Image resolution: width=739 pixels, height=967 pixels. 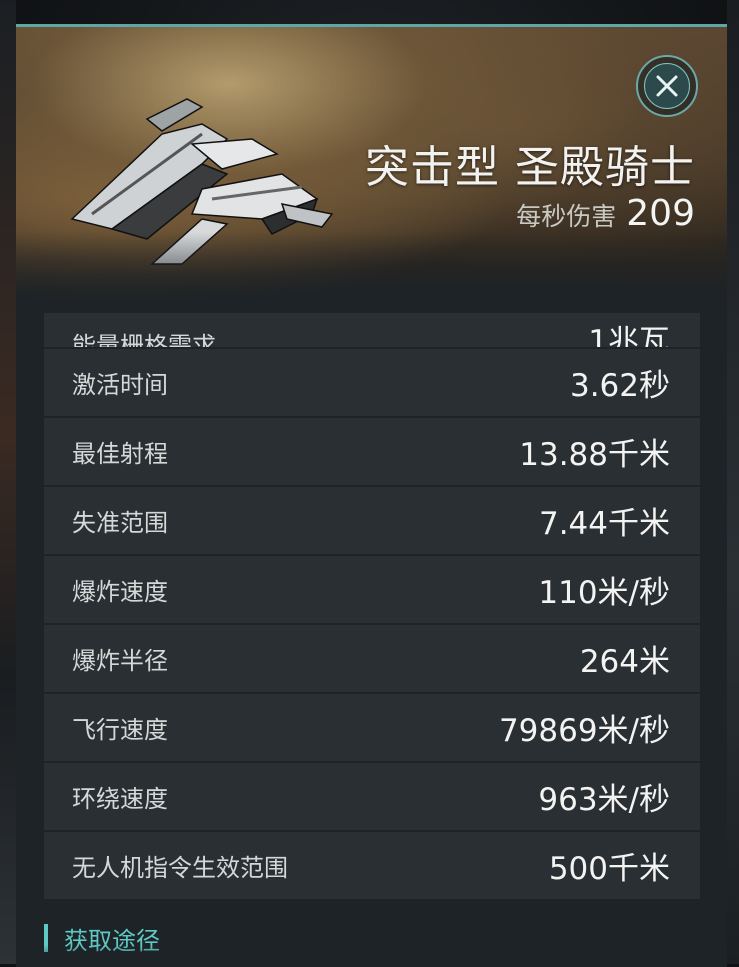 I want to click on close-button, so click(x=667, y=86).